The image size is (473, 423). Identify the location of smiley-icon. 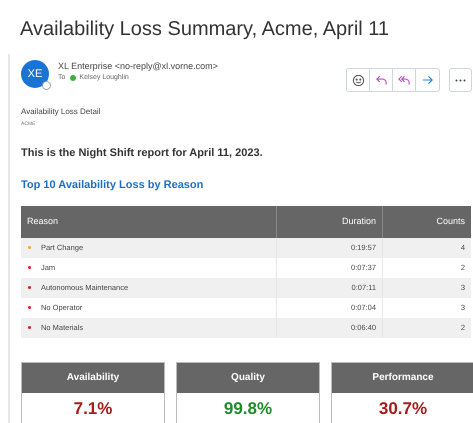
(358, 80).